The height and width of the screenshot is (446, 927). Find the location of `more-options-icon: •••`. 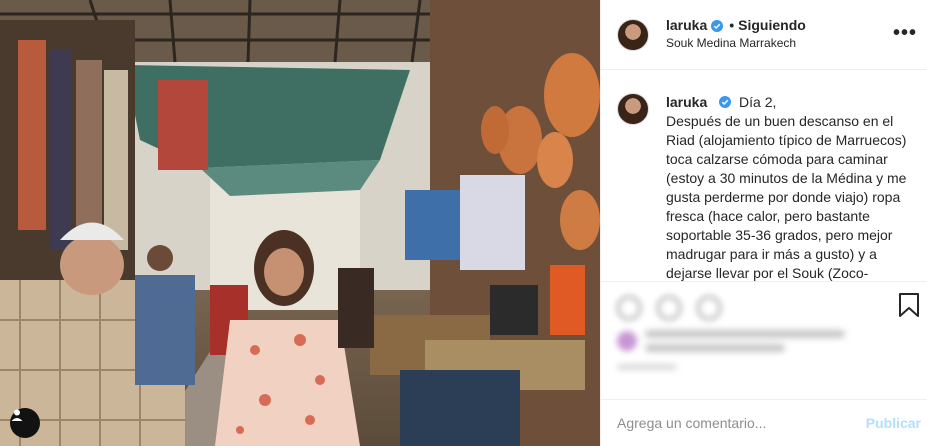

more-options-icon: ••• is located at coordinates (905, 33).